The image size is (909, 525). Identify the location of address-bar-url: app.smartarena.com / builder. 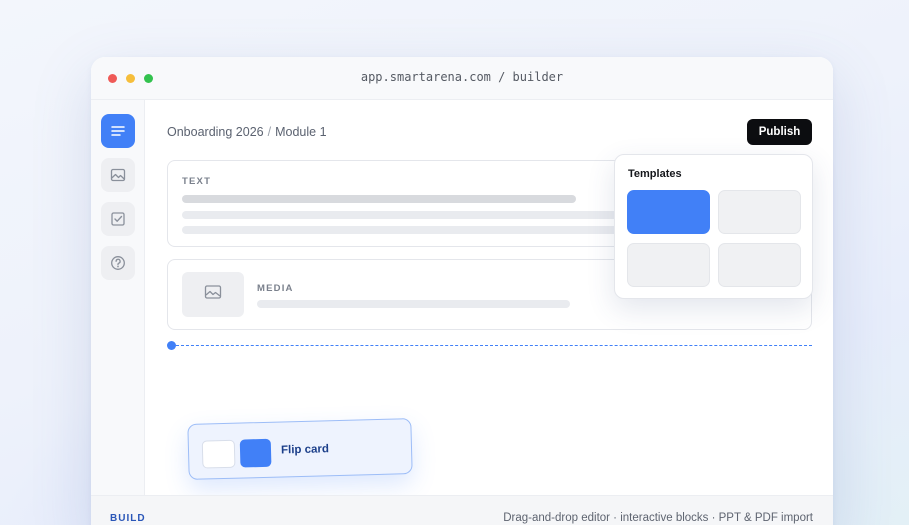
(462, 77).